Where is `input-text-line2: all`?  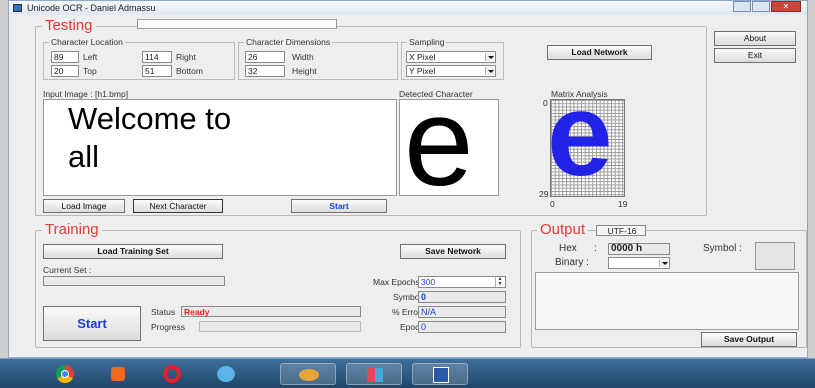 input-text-line2: all is located at coordinates (84, 156).